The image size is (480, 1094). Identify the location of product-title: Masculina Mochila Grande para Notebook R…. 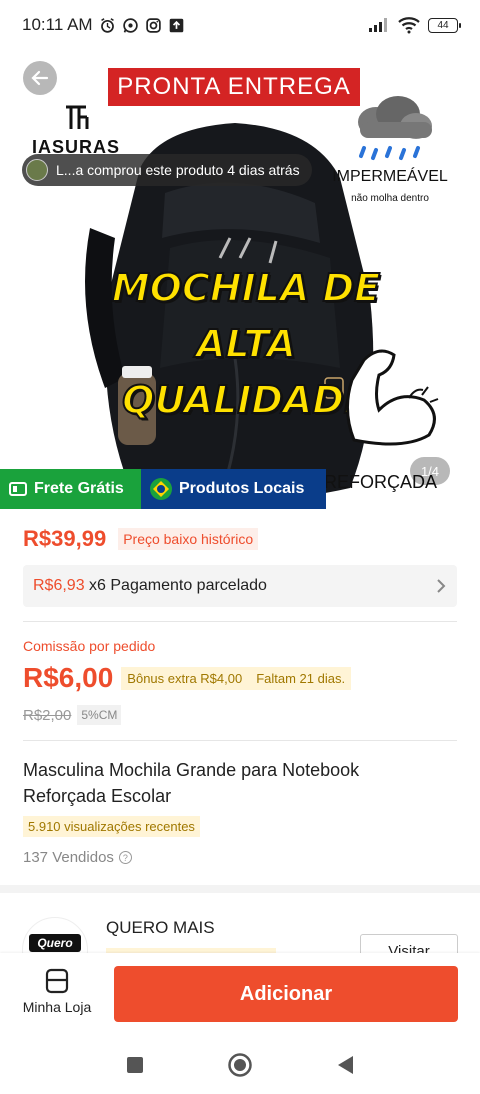
(191, 783).